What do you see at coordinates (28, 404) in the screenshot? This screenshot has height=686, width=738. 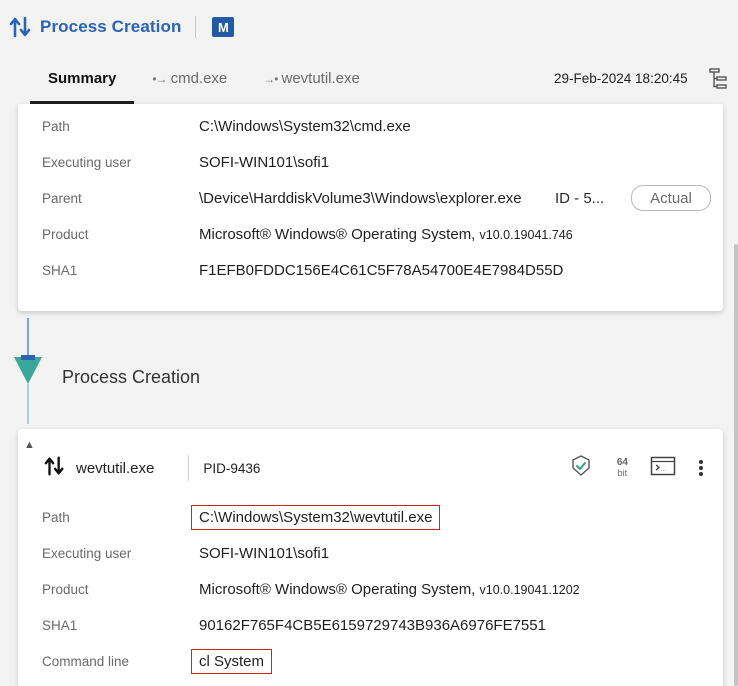 I see `connector-line-bottom` at bounding box center [28, 404].